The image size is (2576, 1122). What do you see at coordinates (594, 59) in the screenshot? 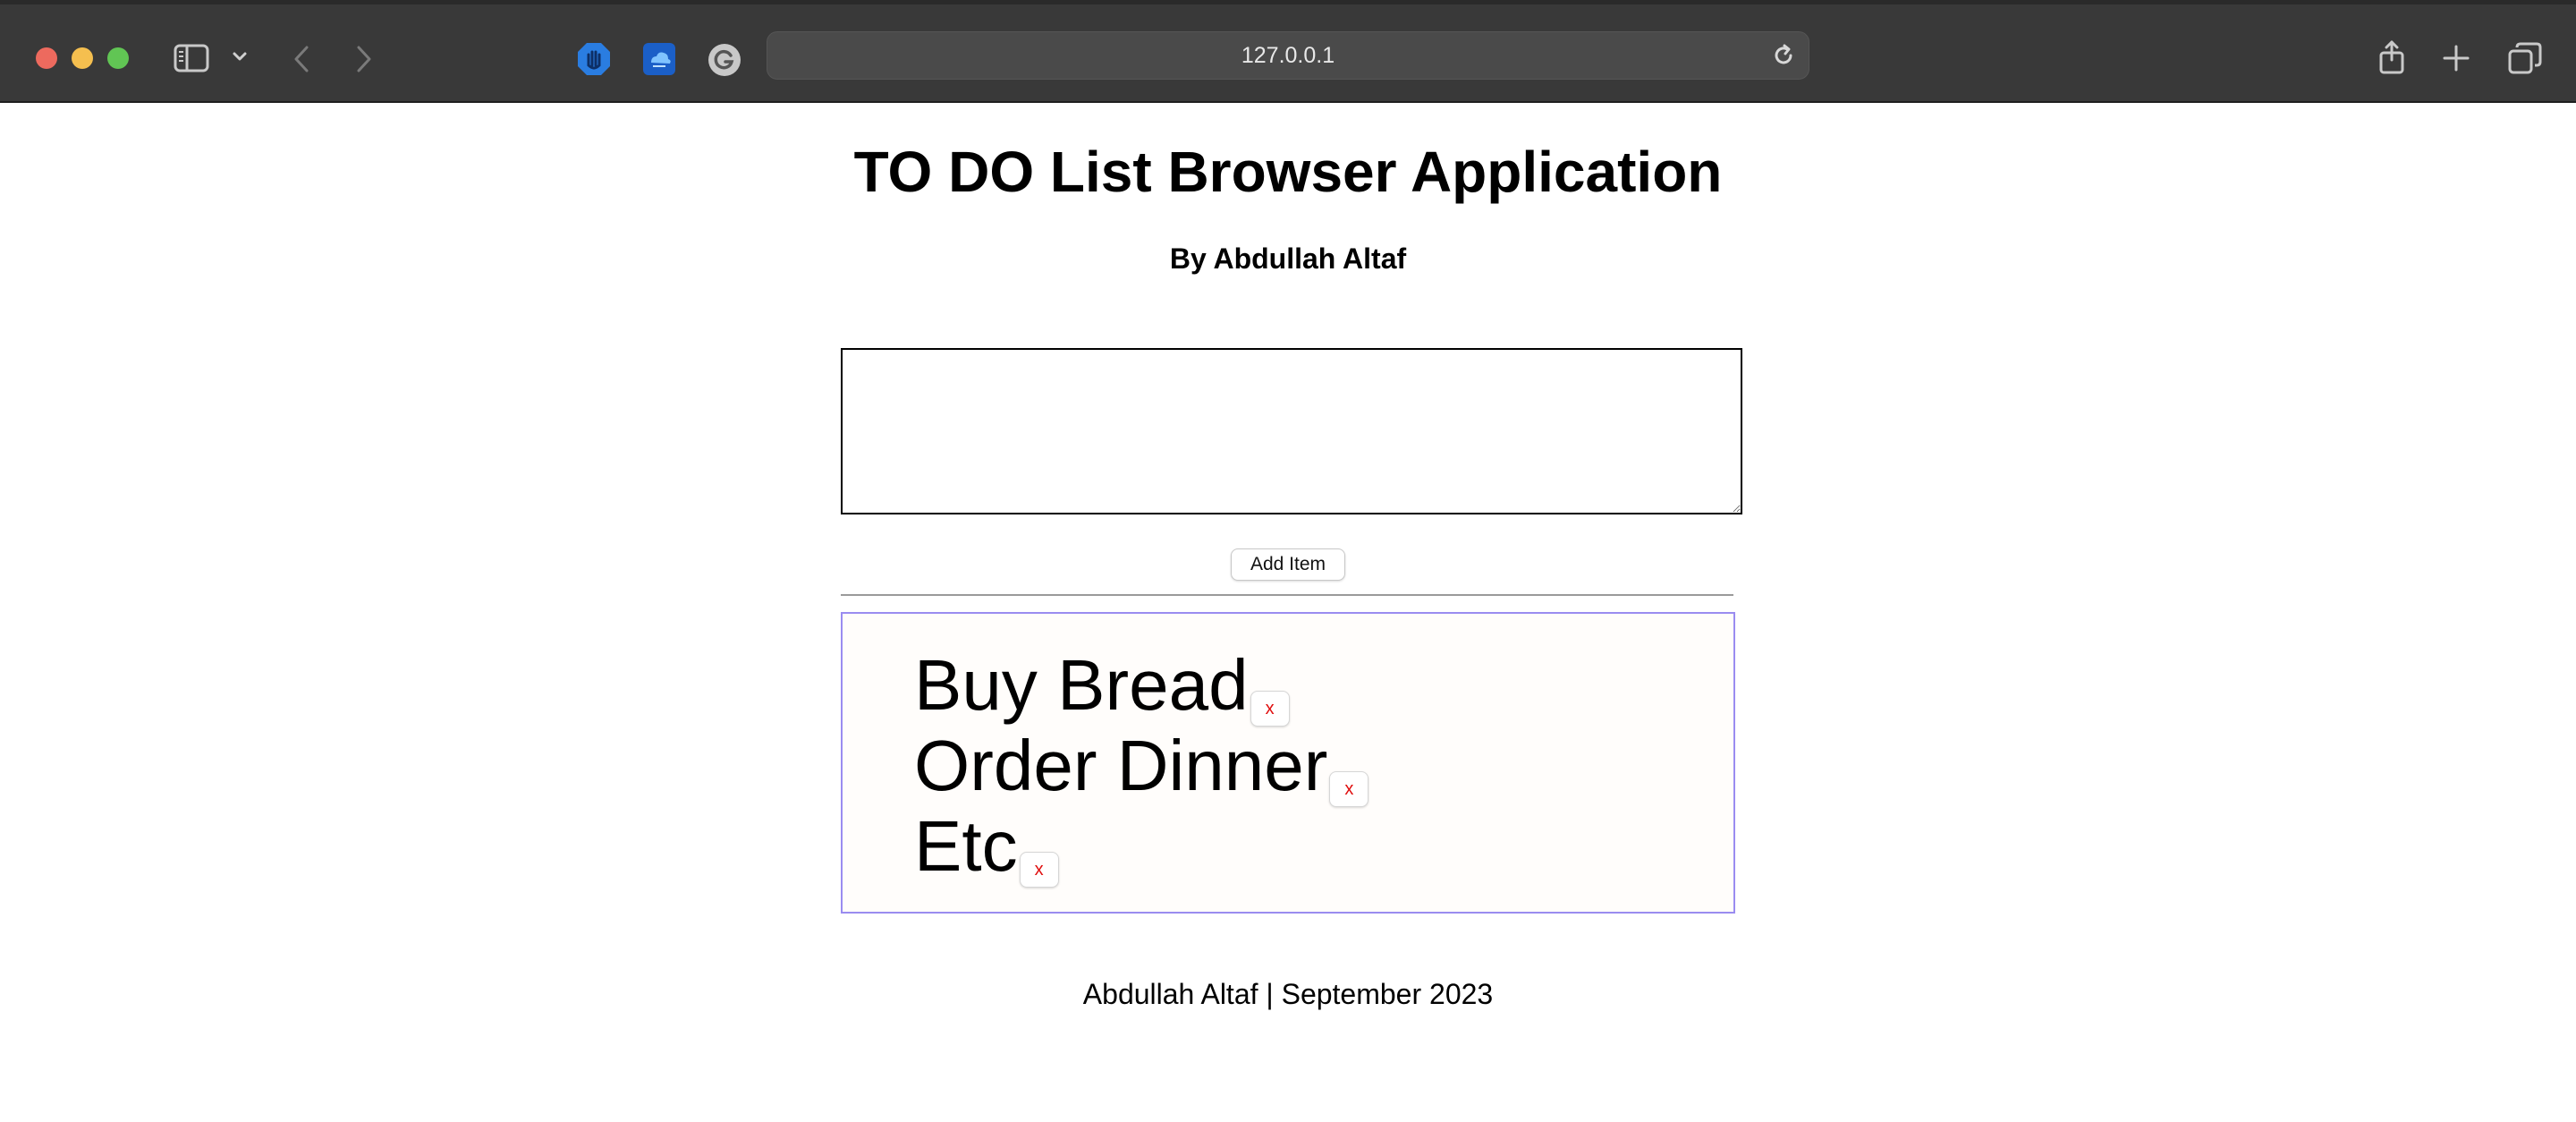
I see `hand-extension-icon` at bounding box center [594, 59].